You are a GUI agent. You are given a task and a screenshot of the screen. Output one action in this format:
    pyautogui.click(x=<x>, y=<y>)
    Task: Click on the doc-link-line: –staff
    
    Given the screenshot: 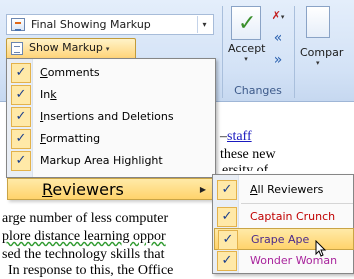 What is the action you would take?
    pyautogui.click(x=236, y=136)
    